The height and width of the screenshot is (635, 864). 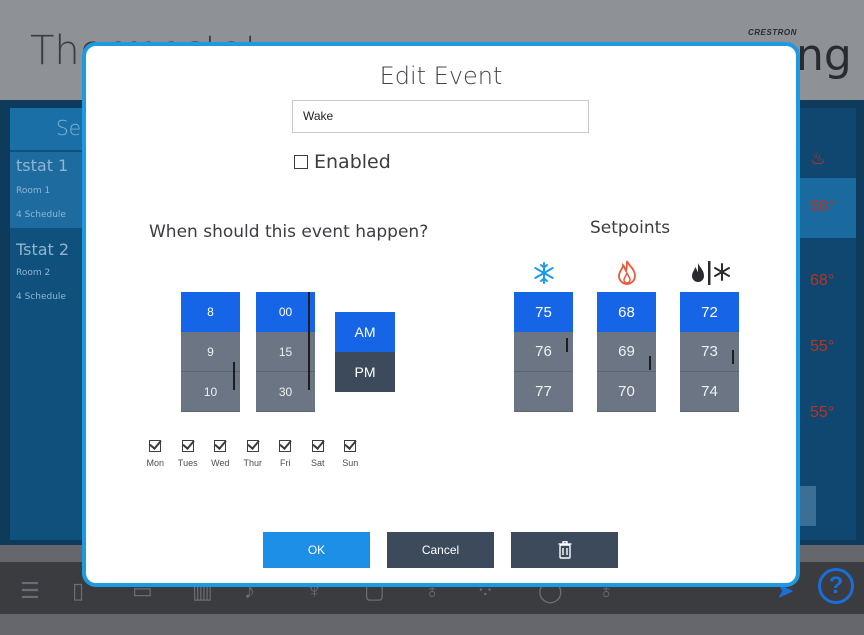 I want to click on thermostat-name: tstat 1, so click(x=42, y=165).